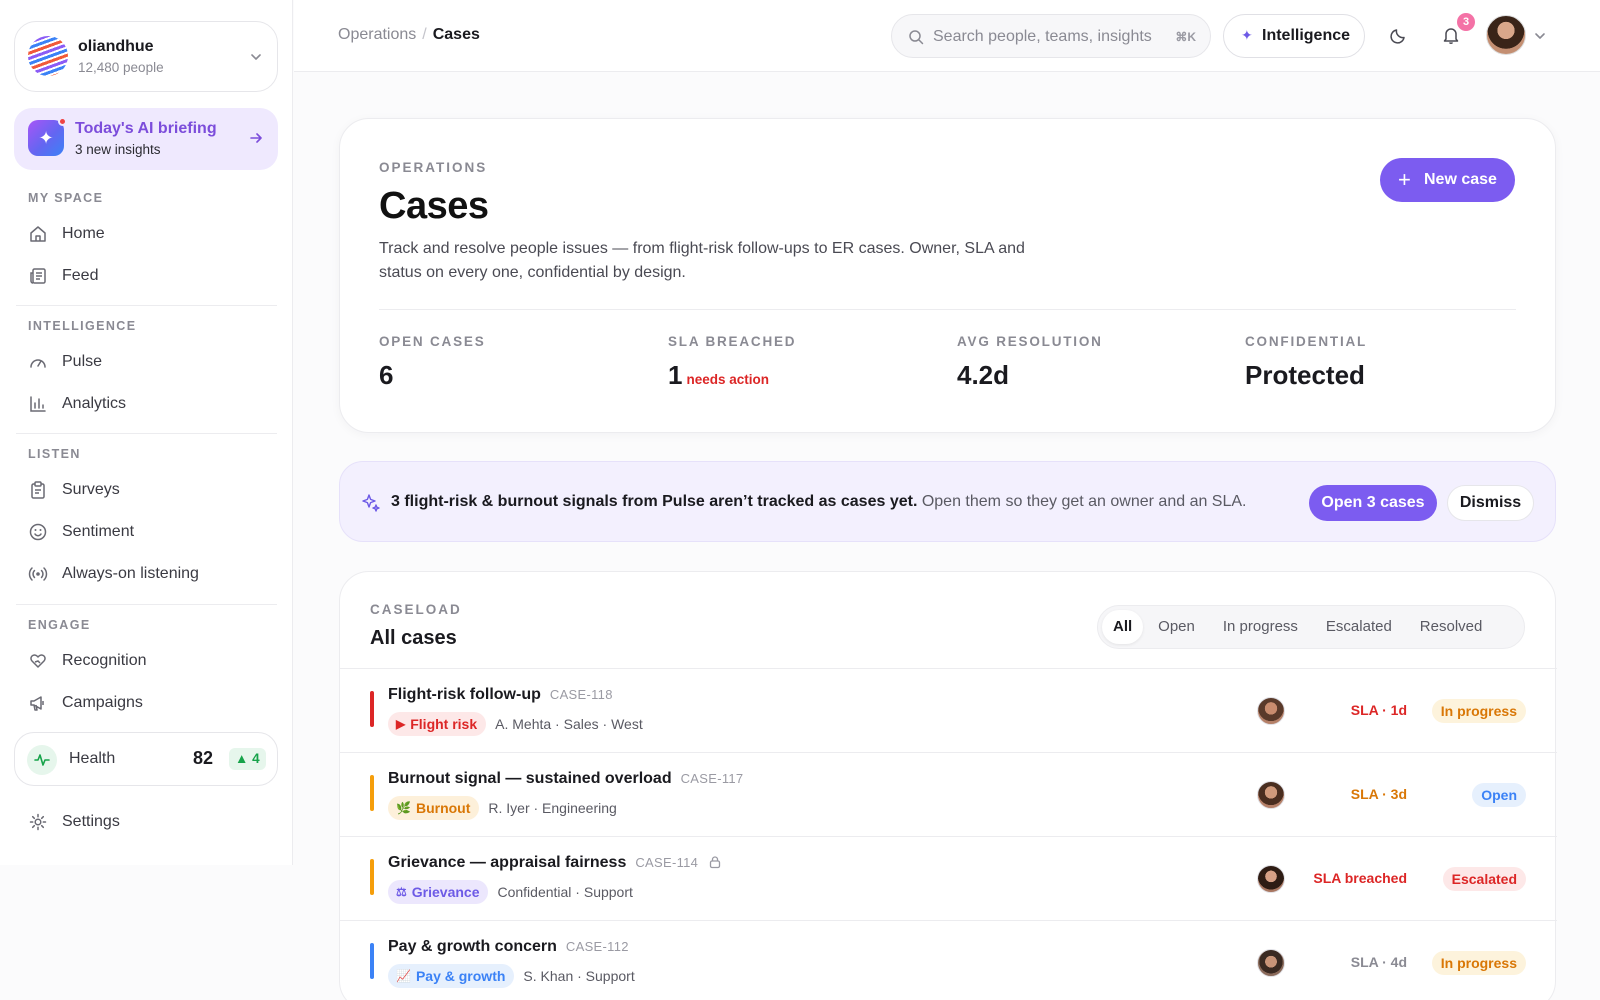  I want to click on breadcrumb: Operations / Cases, so click(409, 35).